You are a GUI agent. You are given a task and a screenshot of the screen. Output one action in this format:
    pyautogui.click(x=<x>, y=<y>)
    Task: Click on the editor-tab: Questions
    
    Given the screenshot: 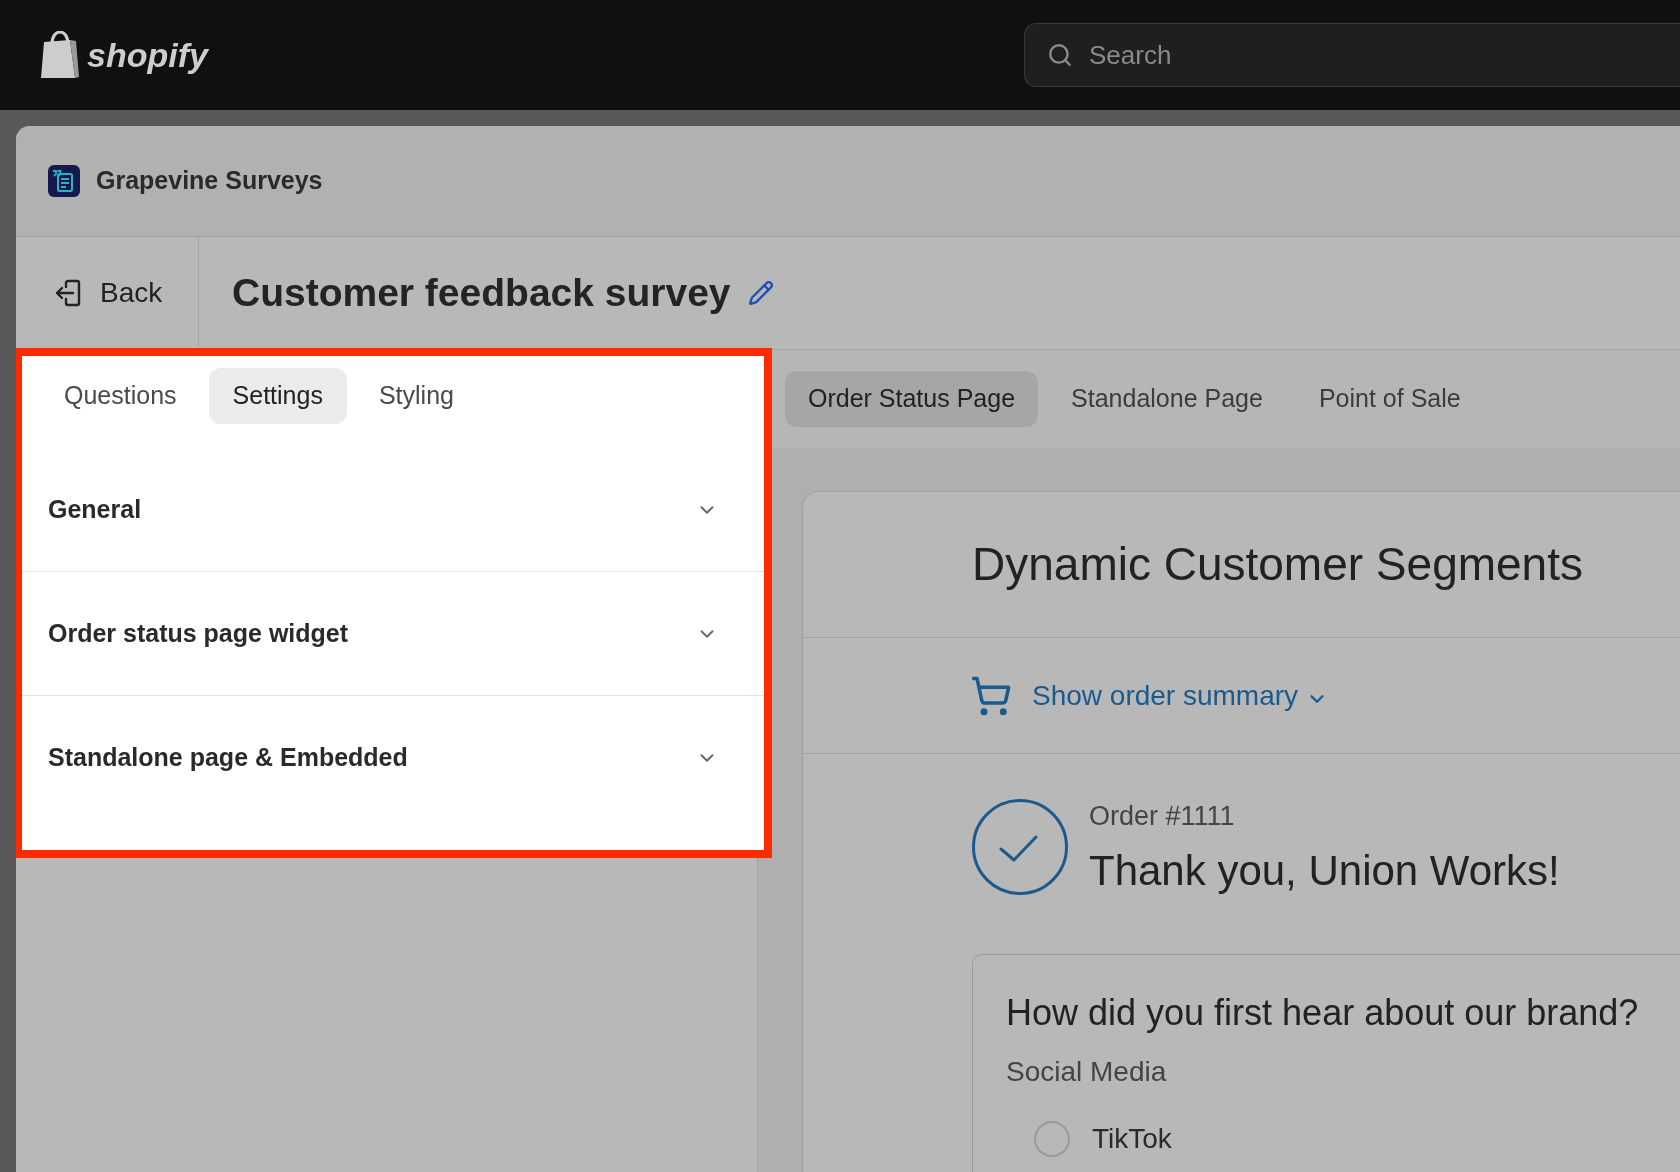 What is the action you would take?
    pyautogui.click(x=120, y=396)
    